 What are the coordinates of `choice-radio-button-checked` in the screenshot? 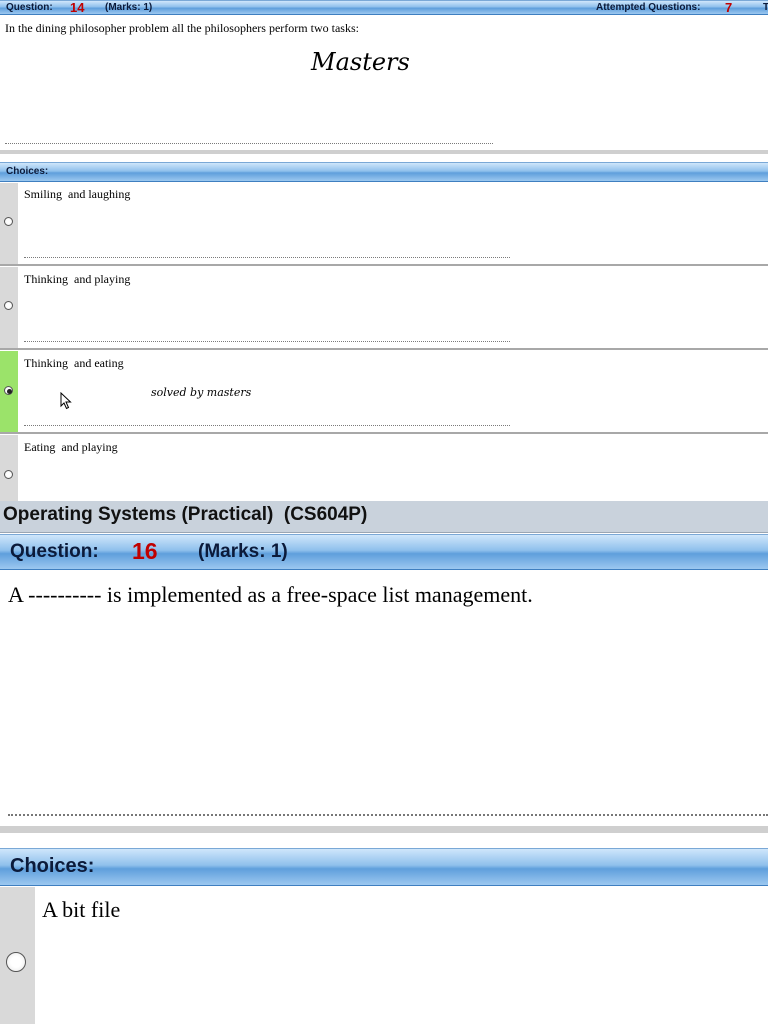 It's located at (8, 390).